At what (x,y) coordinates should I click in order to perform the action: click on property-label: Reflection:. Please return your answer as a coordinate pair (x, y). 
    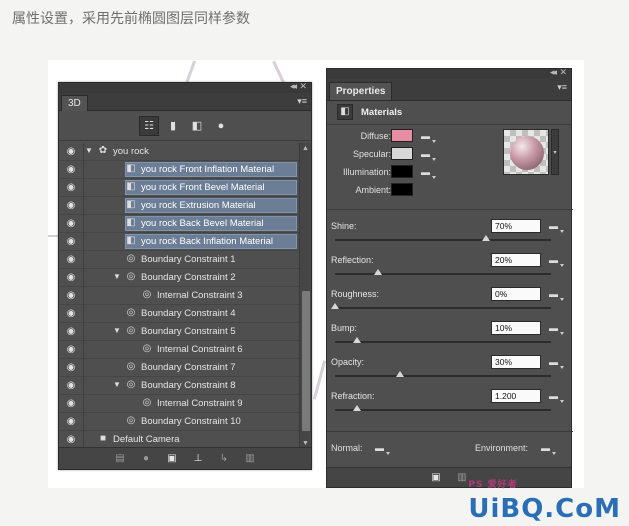
    Looking at the image, I should click on (352, 260).